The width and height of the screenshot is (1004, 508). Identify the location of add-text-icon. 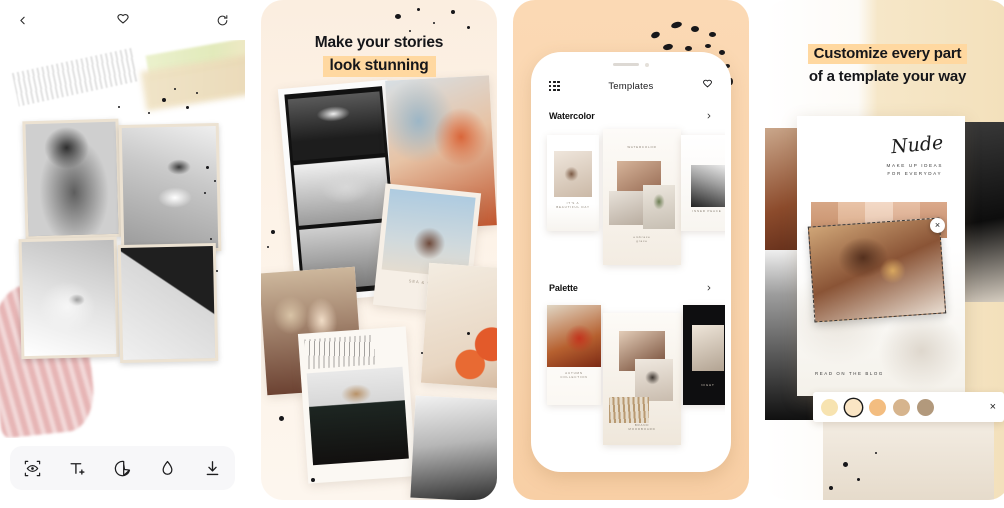
(78, 468).